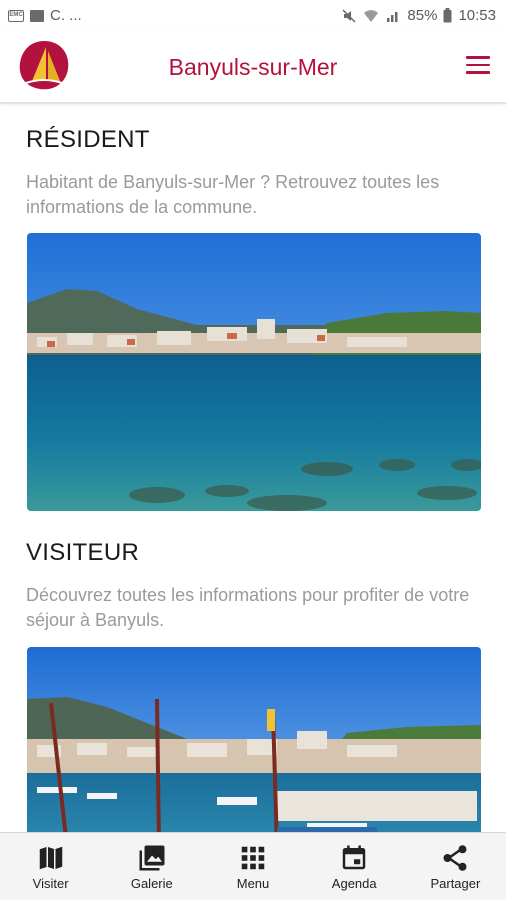 This screenshot has width=506, height=900. Describe the element at coordinates (50, 883) in the screenshot. I see `nav-visiter-label: Visiter` at that location.